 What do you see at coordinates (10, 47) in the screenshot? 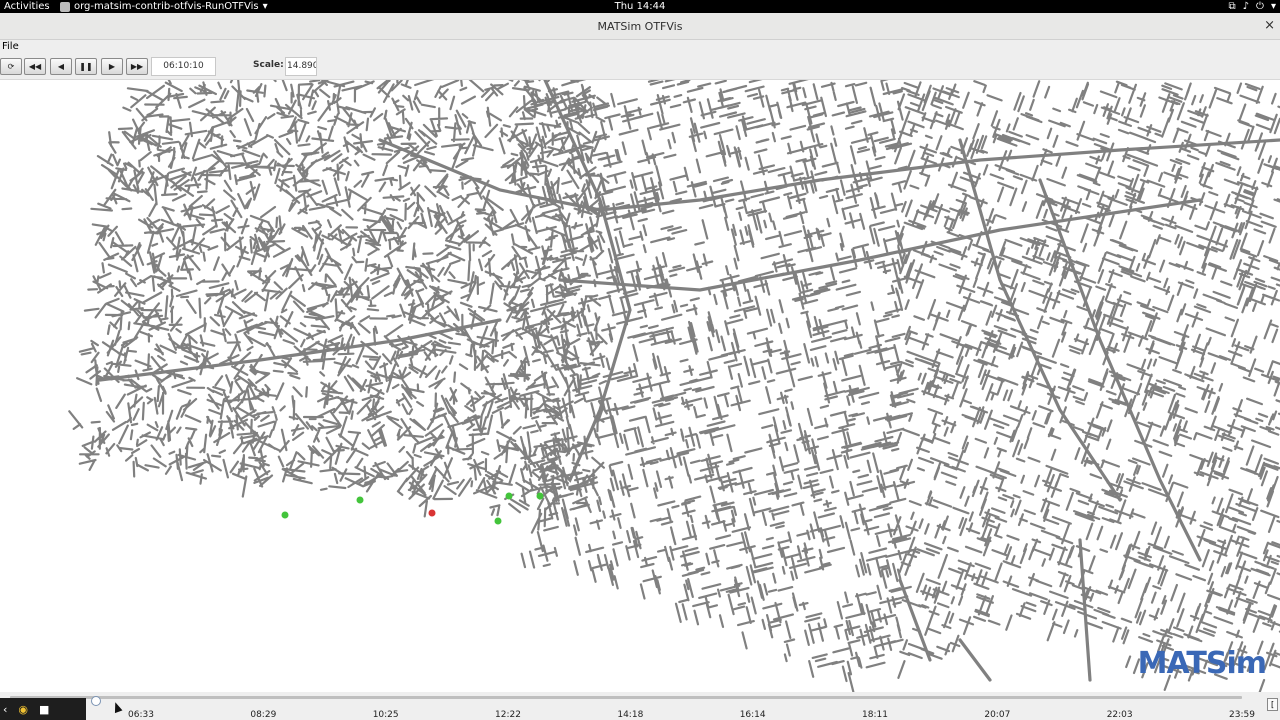
I see `menu-file: File` at bounding box center [10, 47].